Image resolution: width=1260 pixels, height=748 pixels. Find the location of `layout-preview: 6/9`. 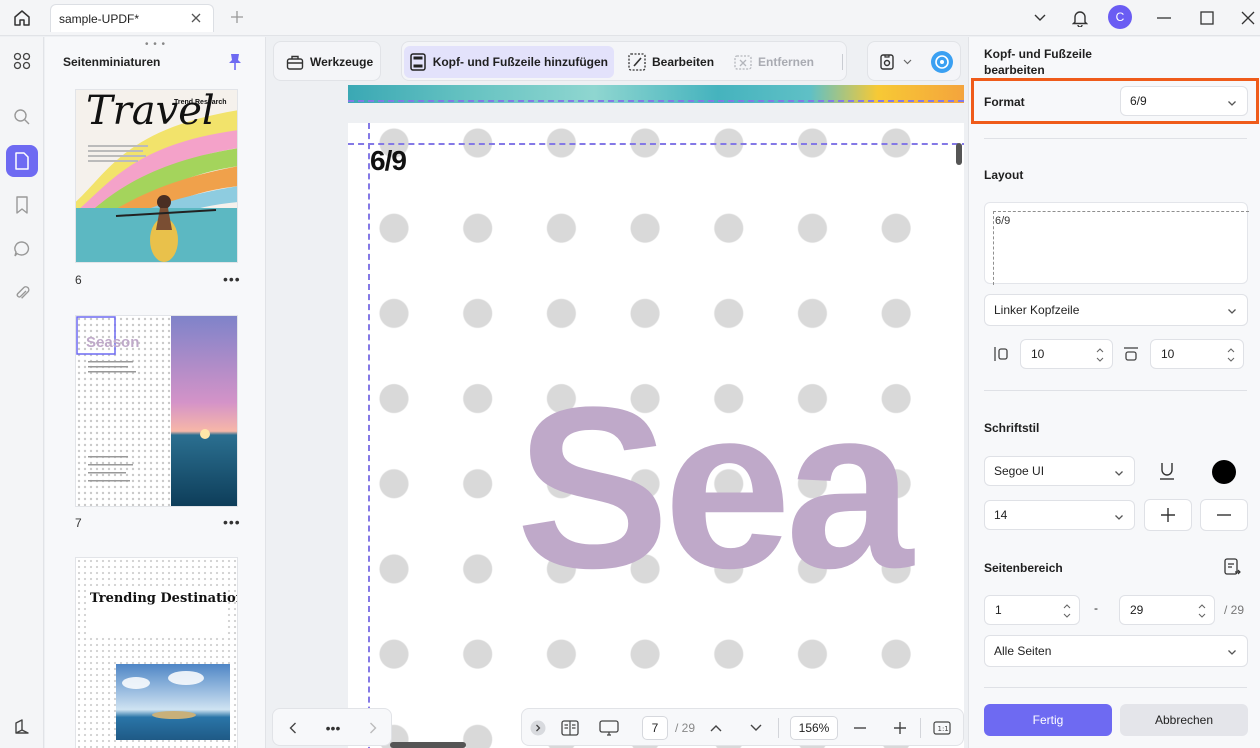

layout-preview: 6/9 is located at coordinates (1116, 243).